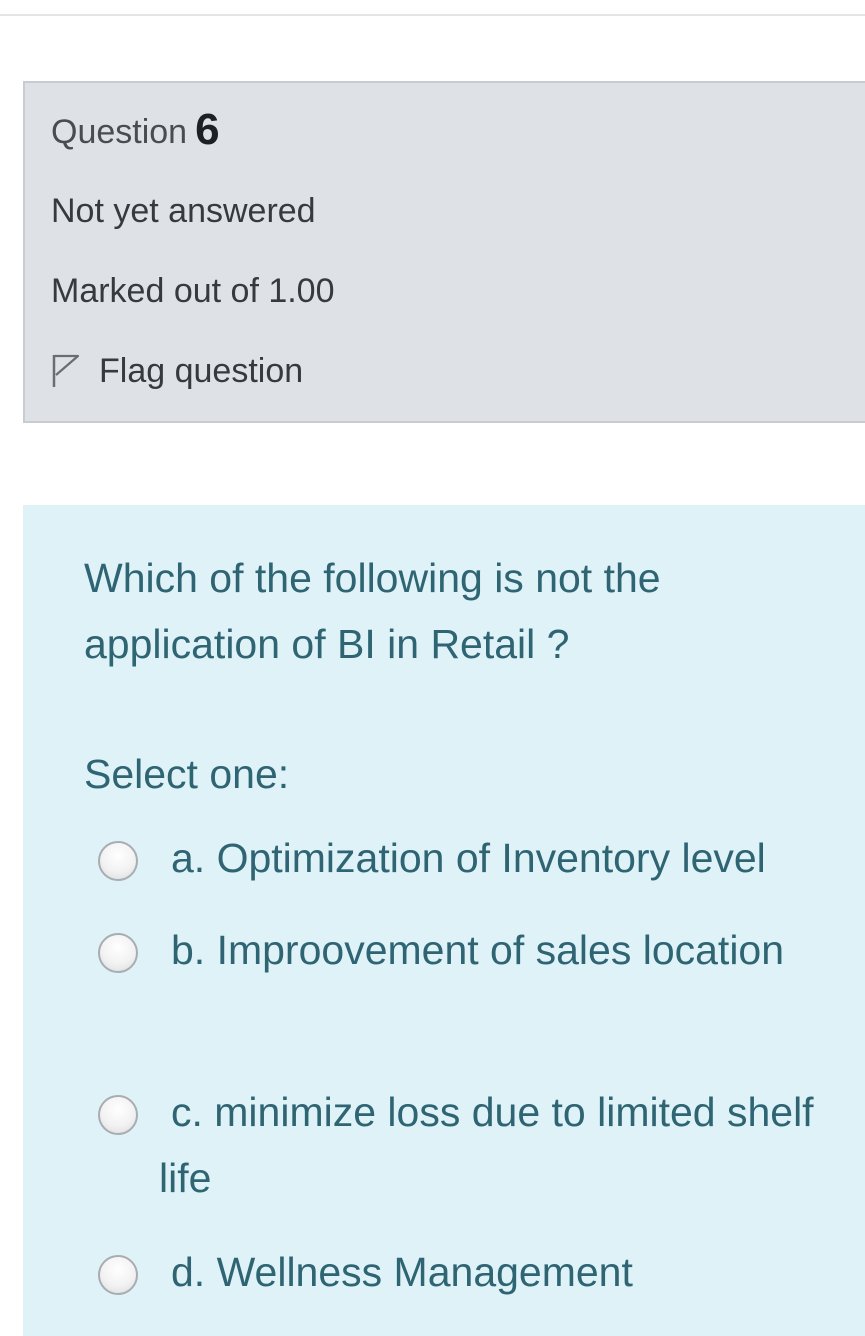 This screenshot has width=865, height=1336. I want to click on question-state: Not yet answered, so click(183, 211).